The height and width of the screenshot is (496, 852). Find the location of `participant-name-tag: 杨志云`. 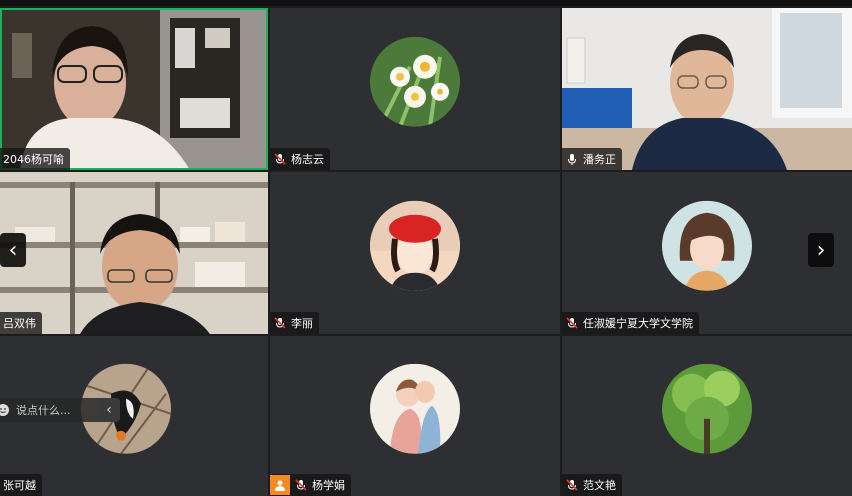

participant-name-tag: 杨志云 is located at coordinates (300, 159).